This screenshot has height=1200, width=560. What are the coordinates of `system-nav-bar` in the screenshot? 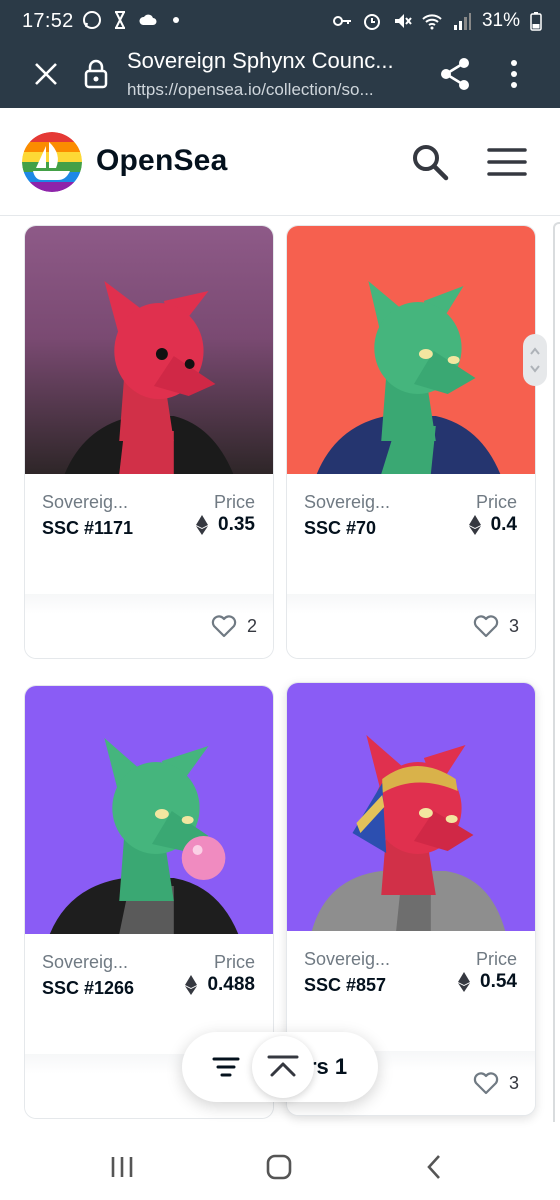 It's located at (280, 1167).